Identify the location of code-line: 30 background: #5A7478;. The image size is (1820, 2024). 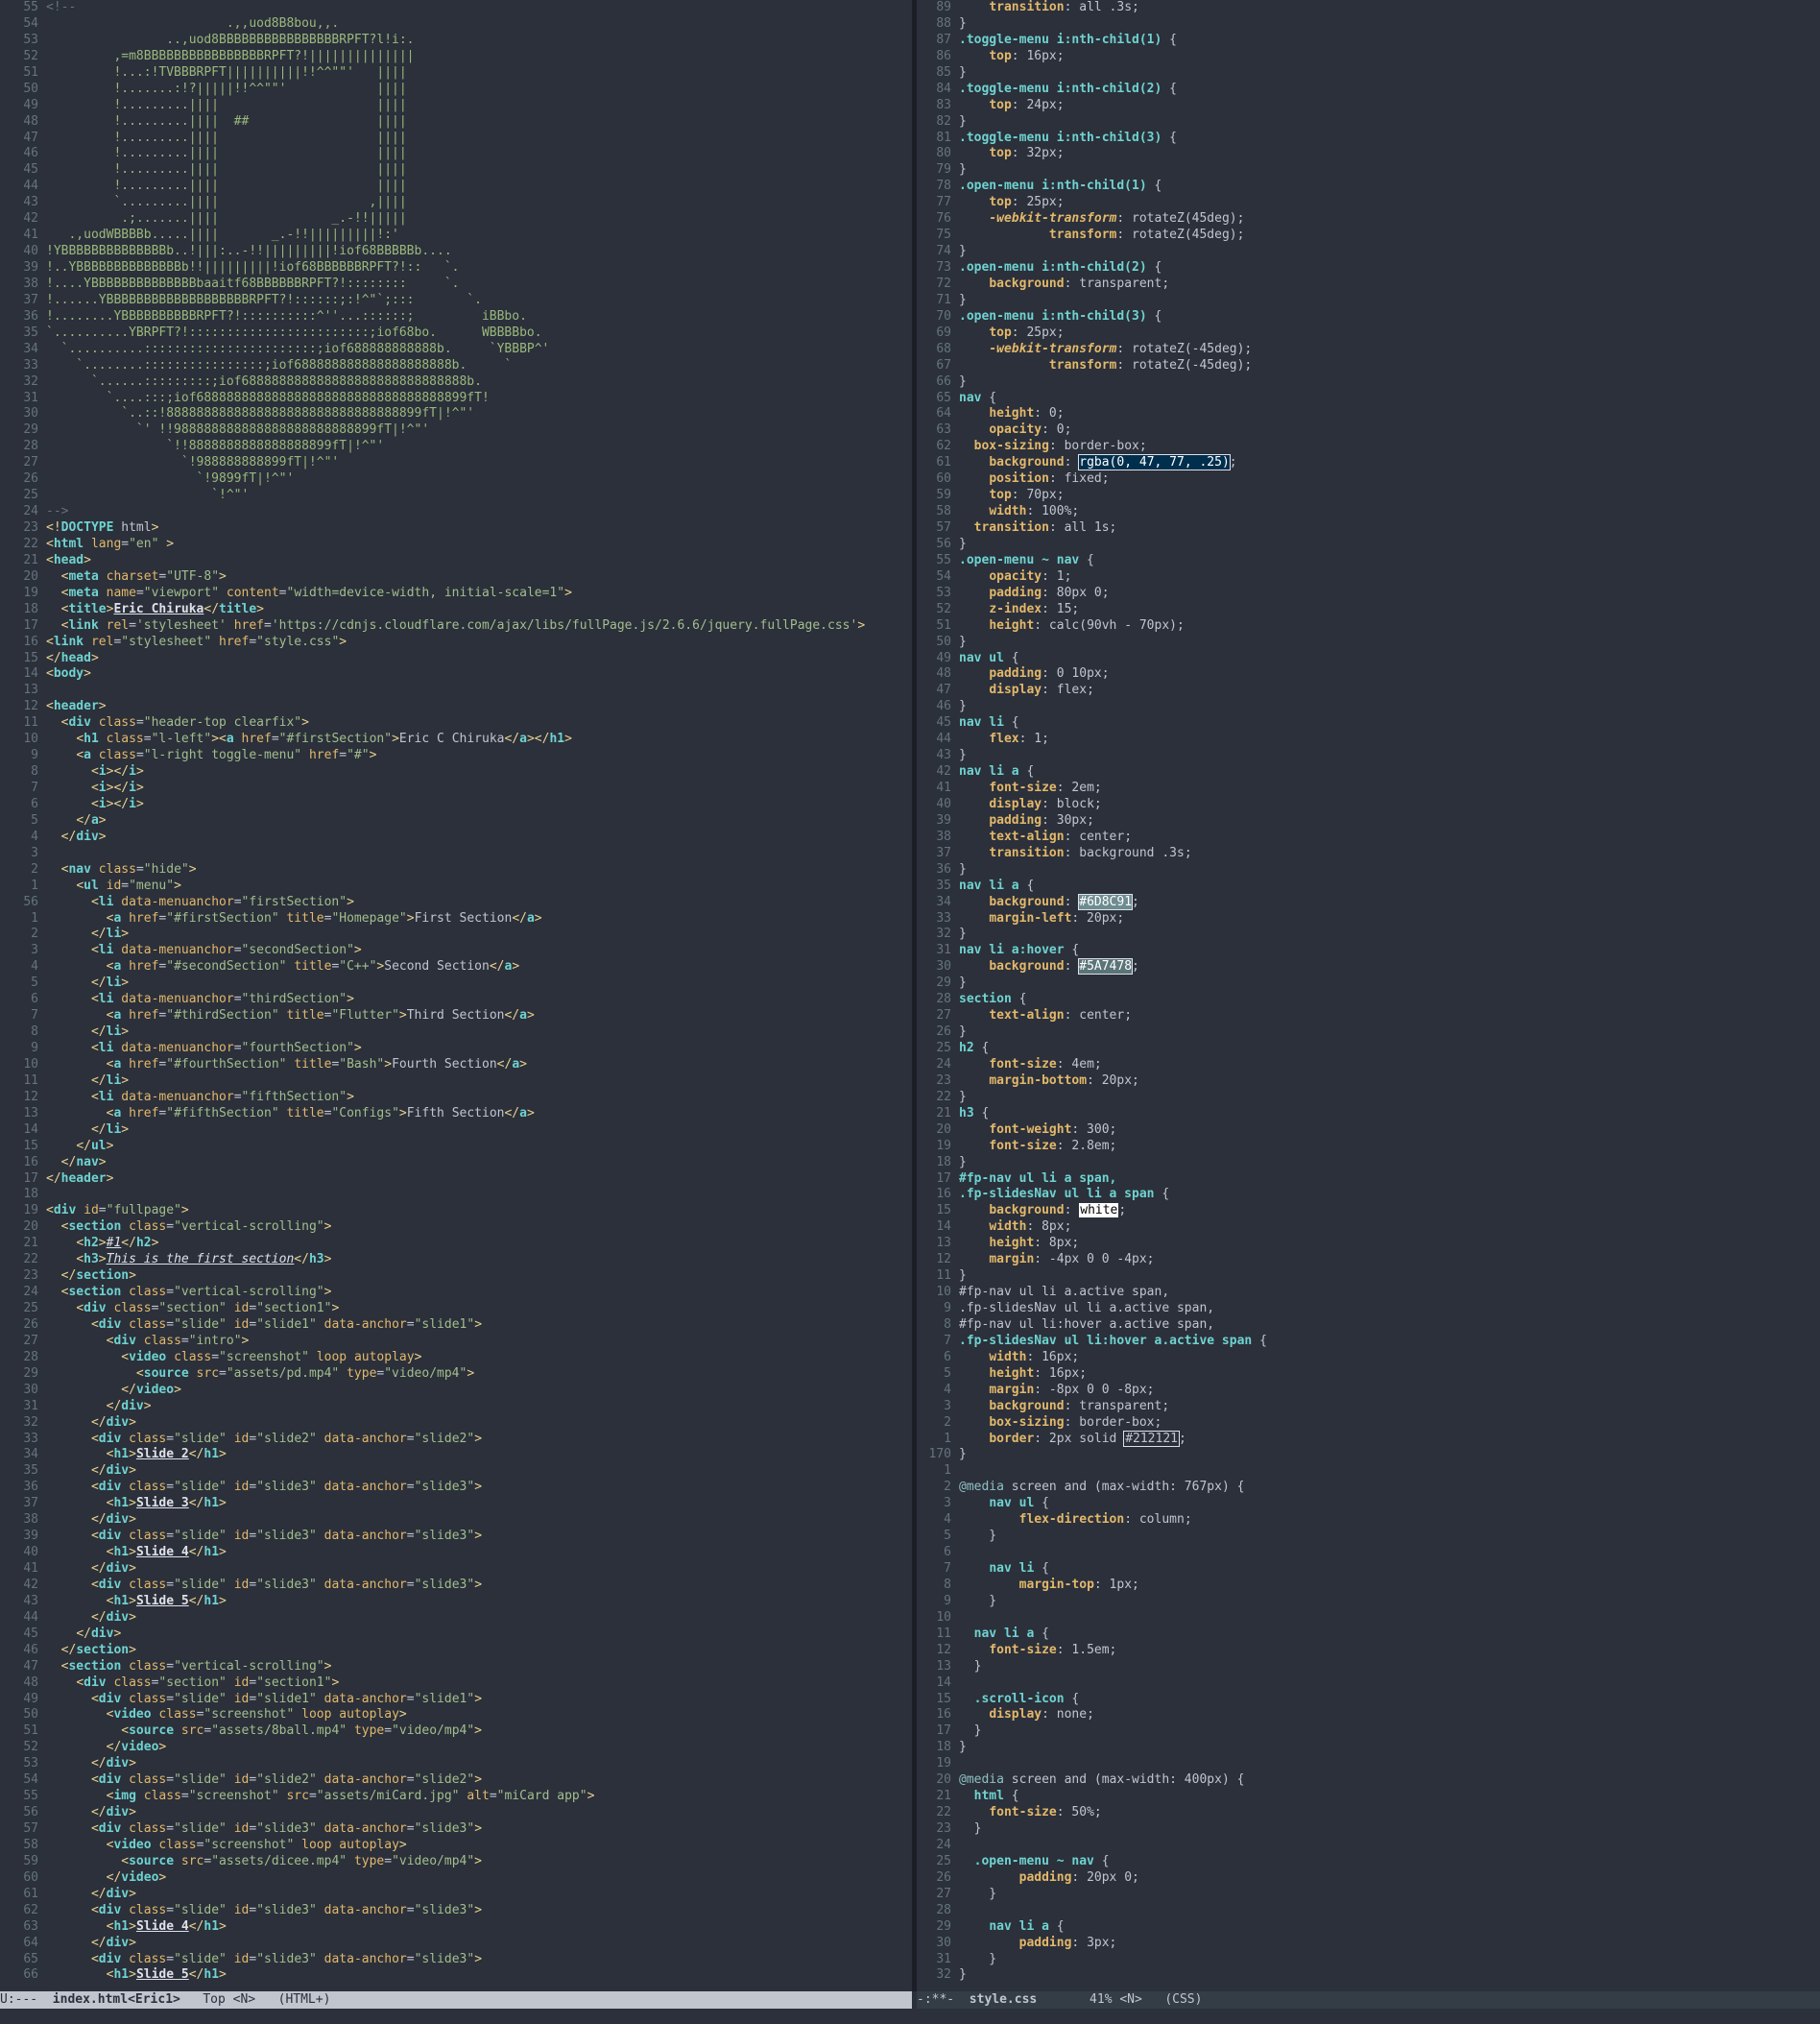
(1092, 967).